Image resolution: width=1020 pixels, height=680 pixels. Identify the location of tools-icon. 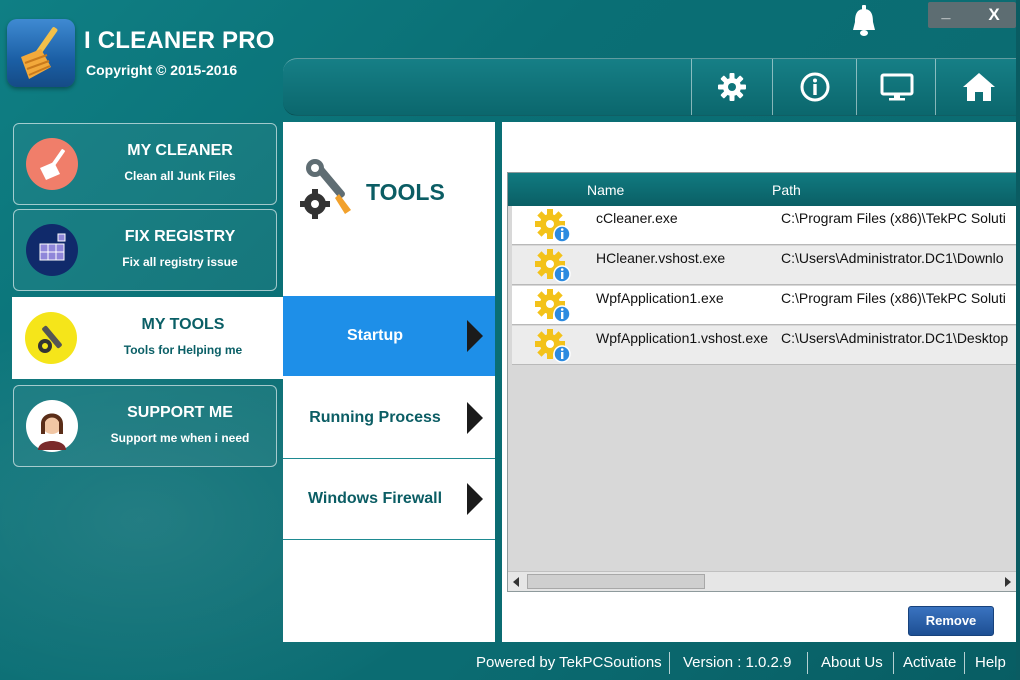
(51, 338).